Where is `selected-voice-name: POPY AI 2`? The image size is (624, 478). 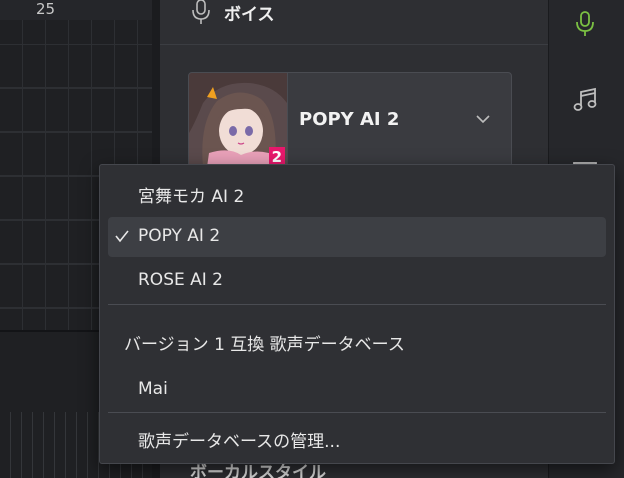 selected-voice-name: POPY AI 2 is located at coordinates (349, 119).